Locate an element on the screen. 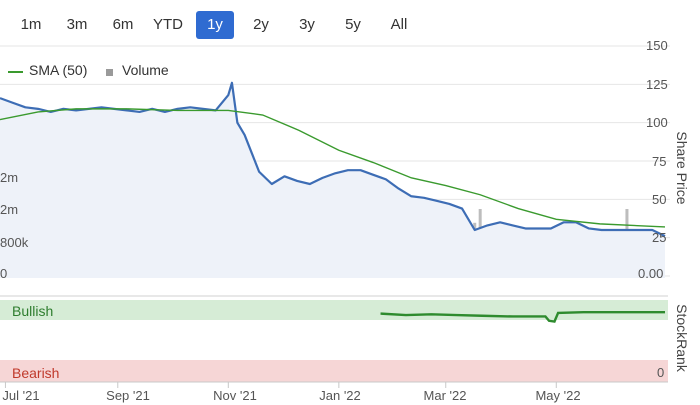  x-tick-mar-22: Mar '22 is located at coordinates (445, 395).